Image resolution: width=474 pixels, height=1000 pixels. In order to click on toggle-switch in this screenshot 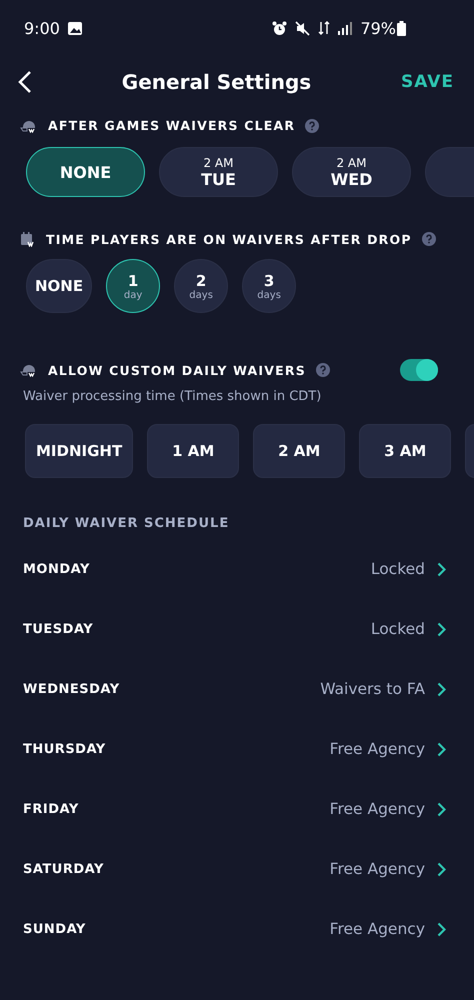, I will do `click(419, 370)`.